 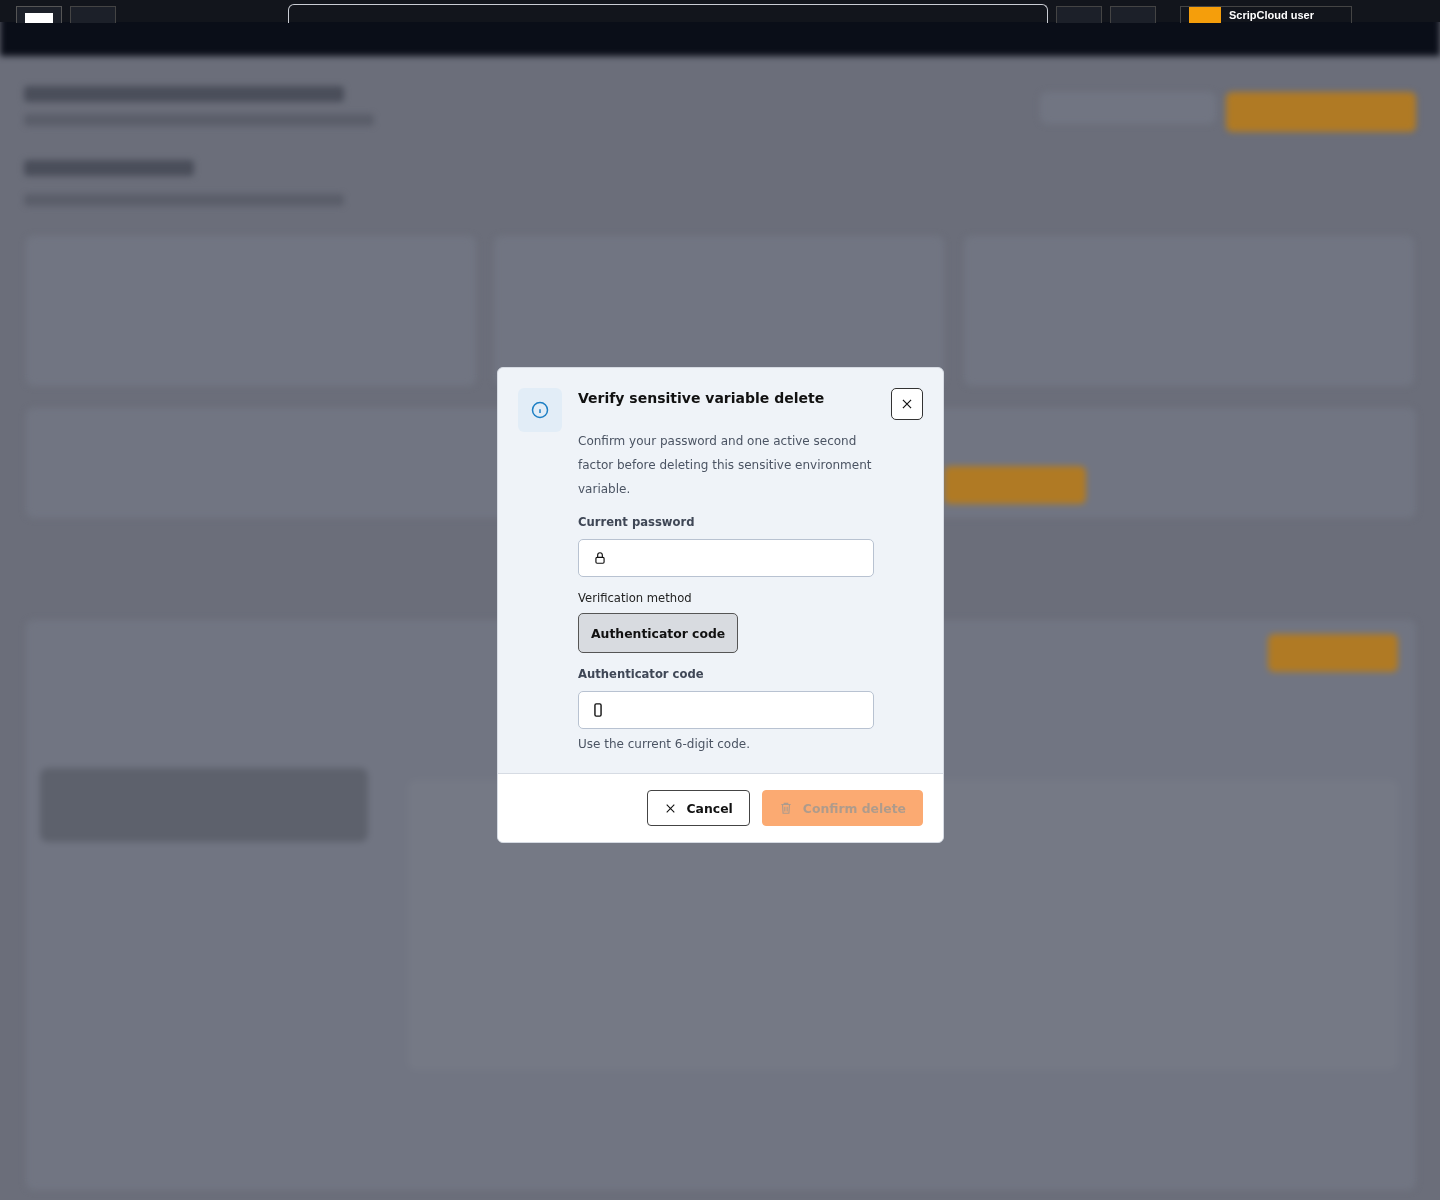 I want to click on trash-icon, so click(x=785, y=808).